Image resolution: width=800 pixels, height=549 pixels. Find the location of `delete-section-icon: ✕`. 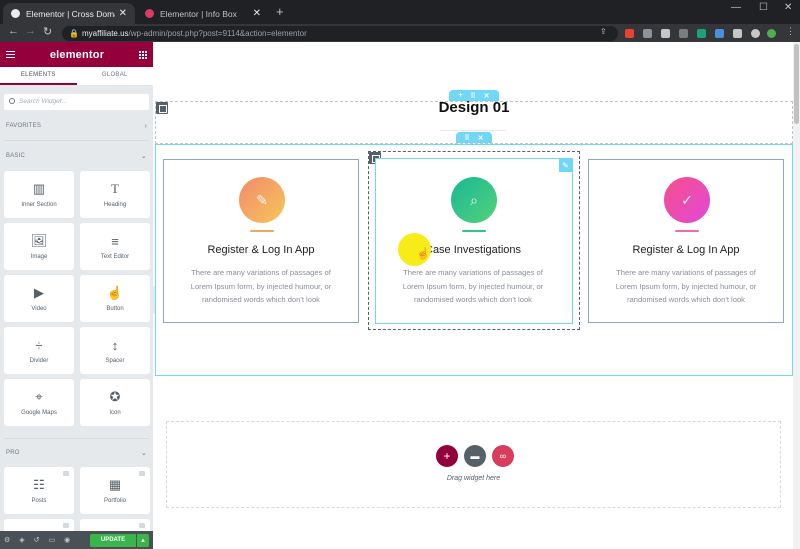

delete-section-icon: ✕ is located at coordinates (481, 138).